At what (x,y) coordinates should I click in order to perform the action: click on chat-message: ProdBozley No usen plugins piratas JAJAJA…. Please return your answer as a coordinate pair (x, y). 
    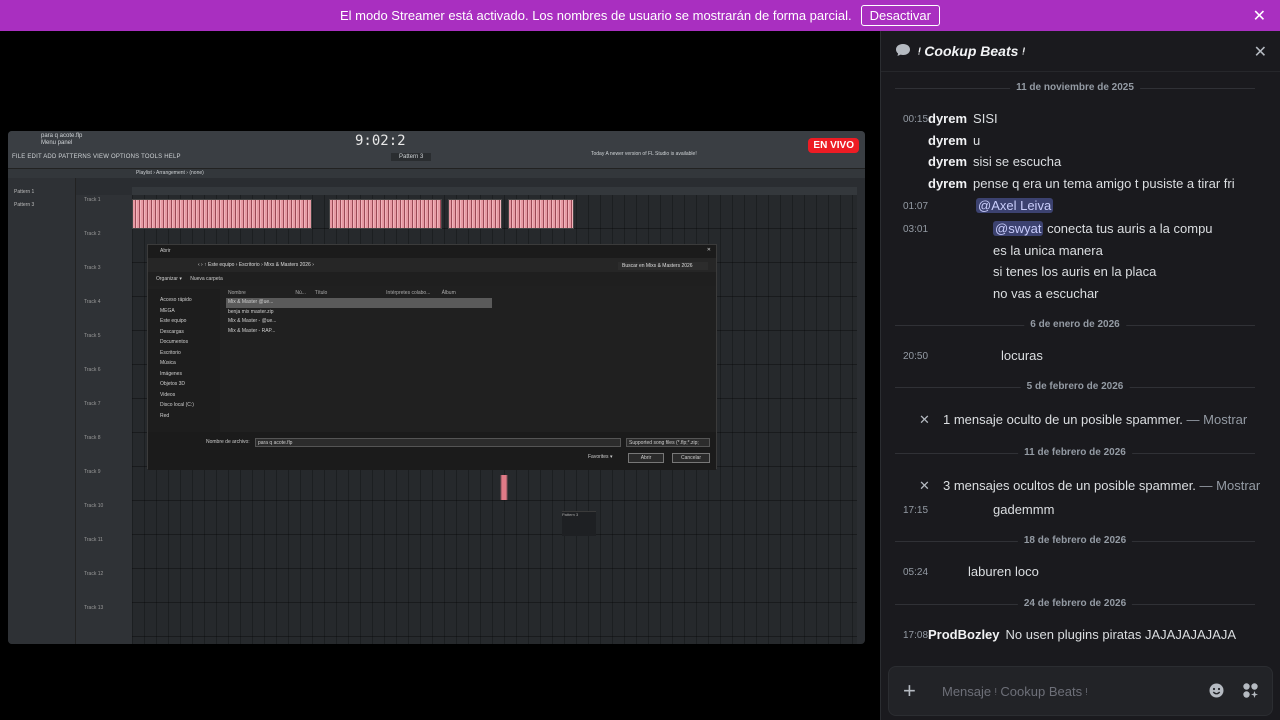
    Looking at the image, I should click on (1082, 634).